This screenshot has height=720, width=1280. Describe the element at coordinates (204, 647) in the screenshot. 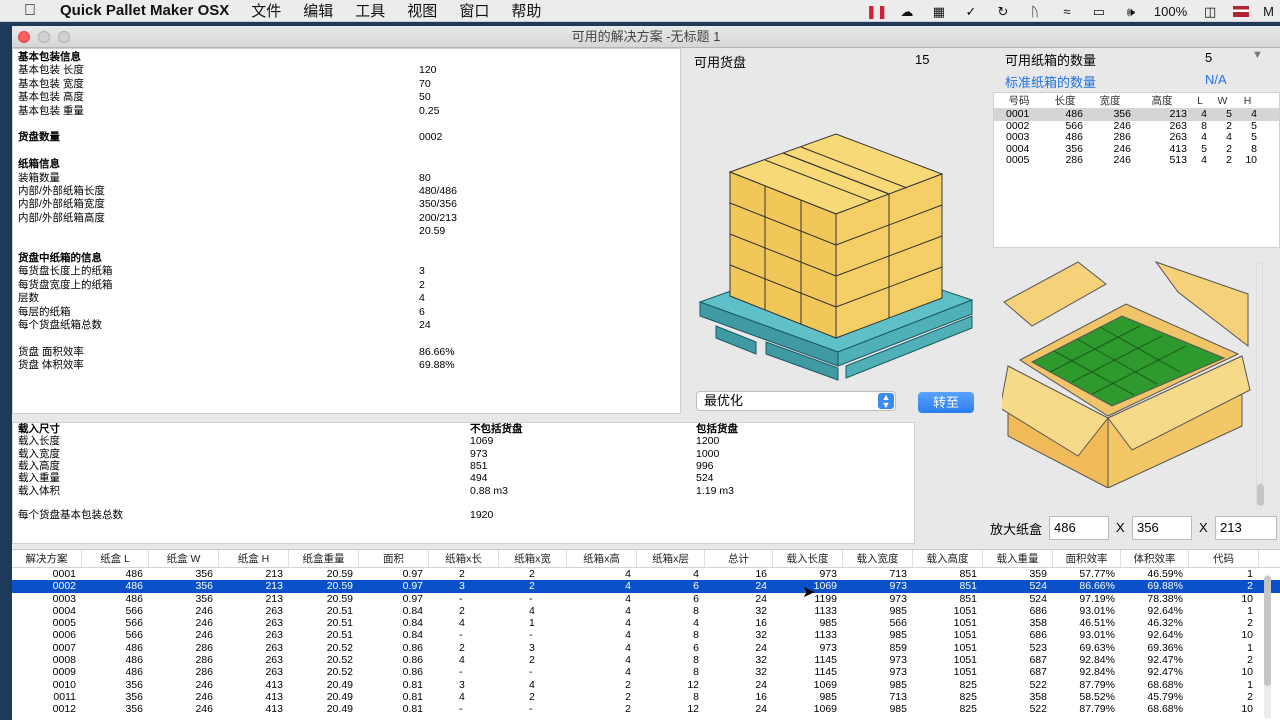

I see `solutions-table-cell: 286` at that location.